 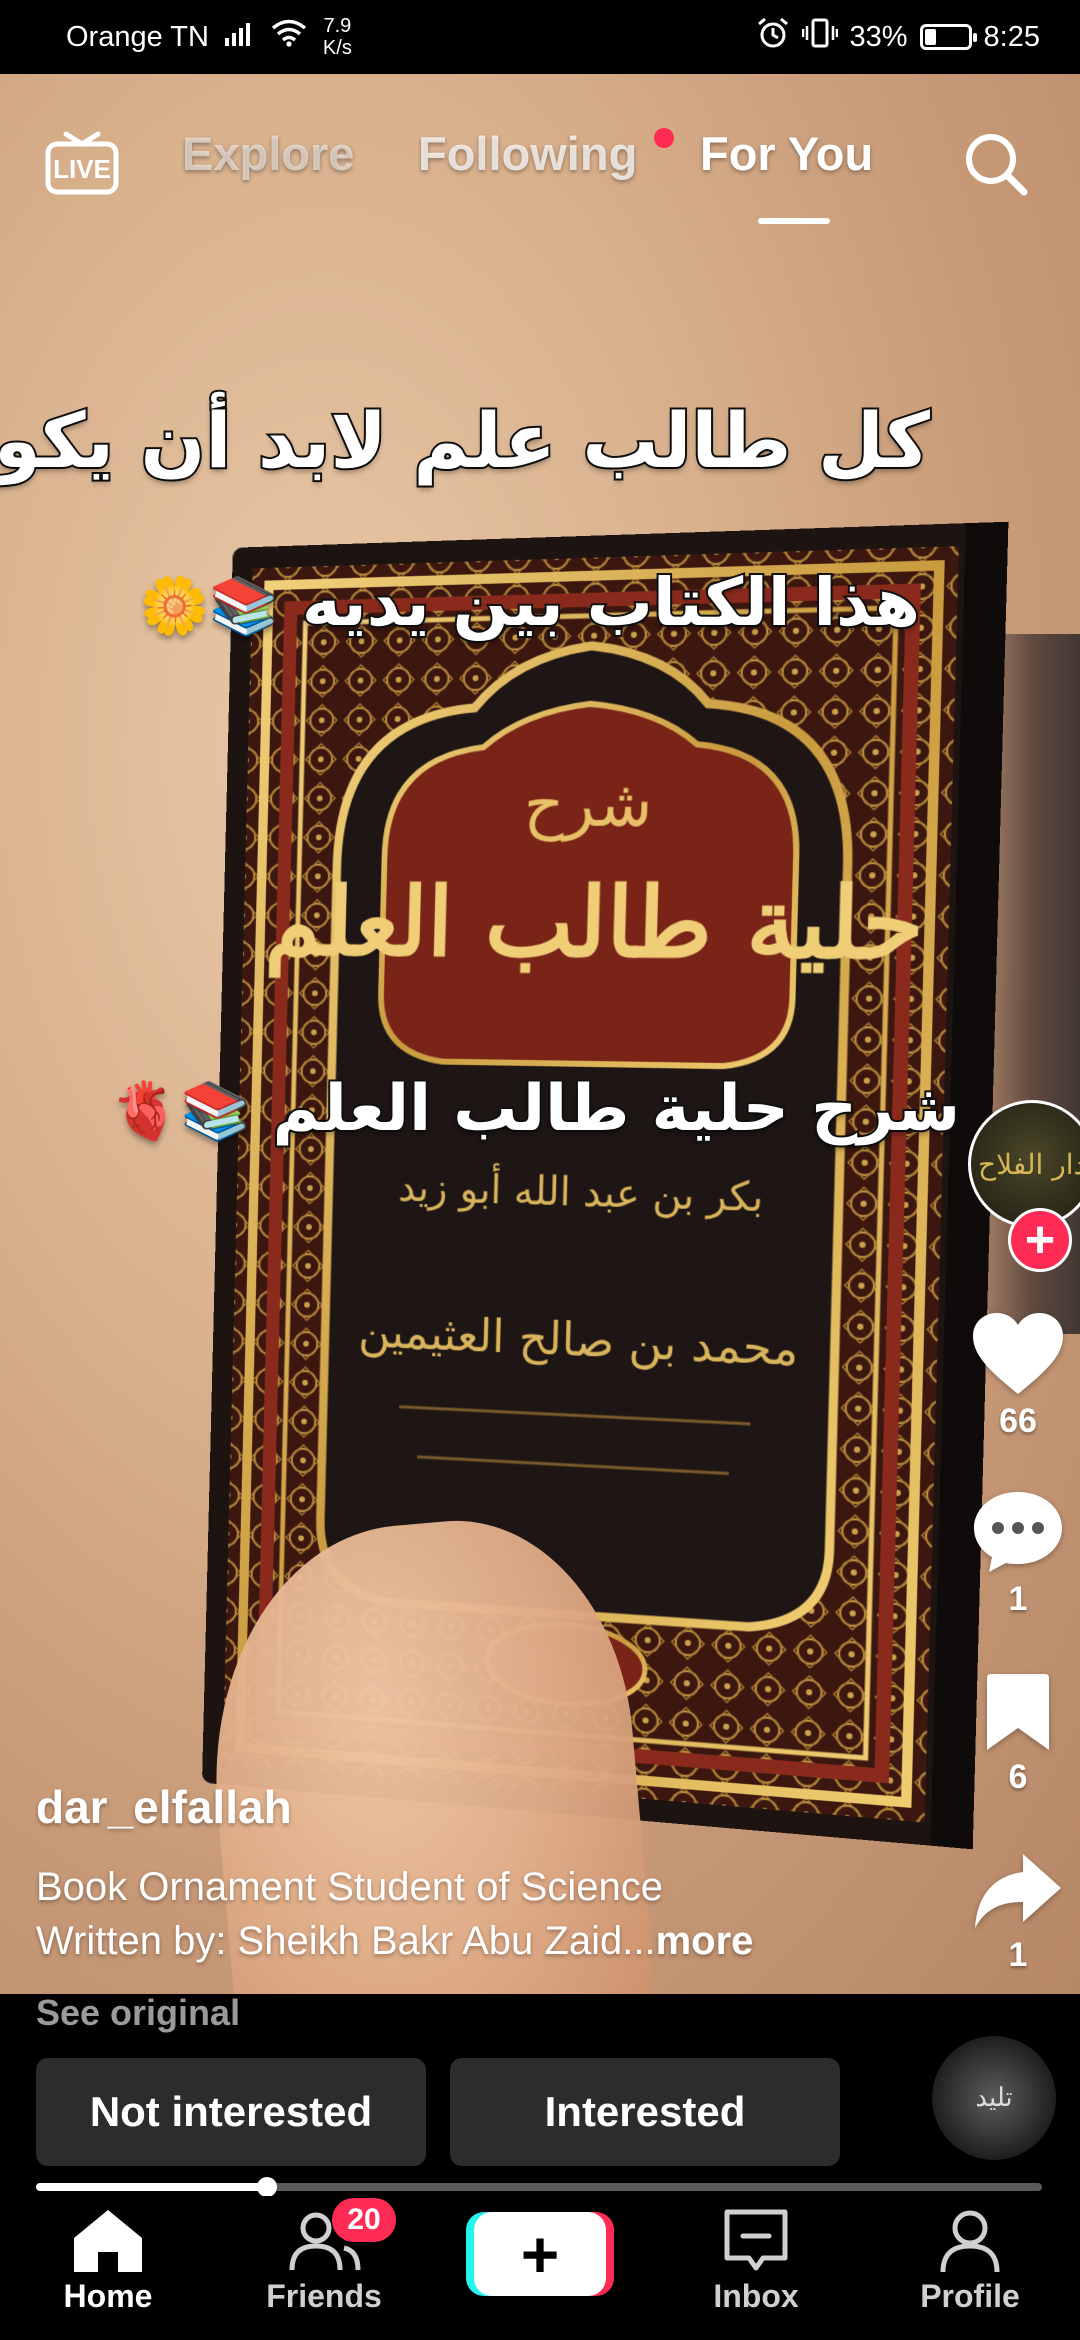 I want to click on nav-inbox: Inbox, so click(x=756, y=2261).